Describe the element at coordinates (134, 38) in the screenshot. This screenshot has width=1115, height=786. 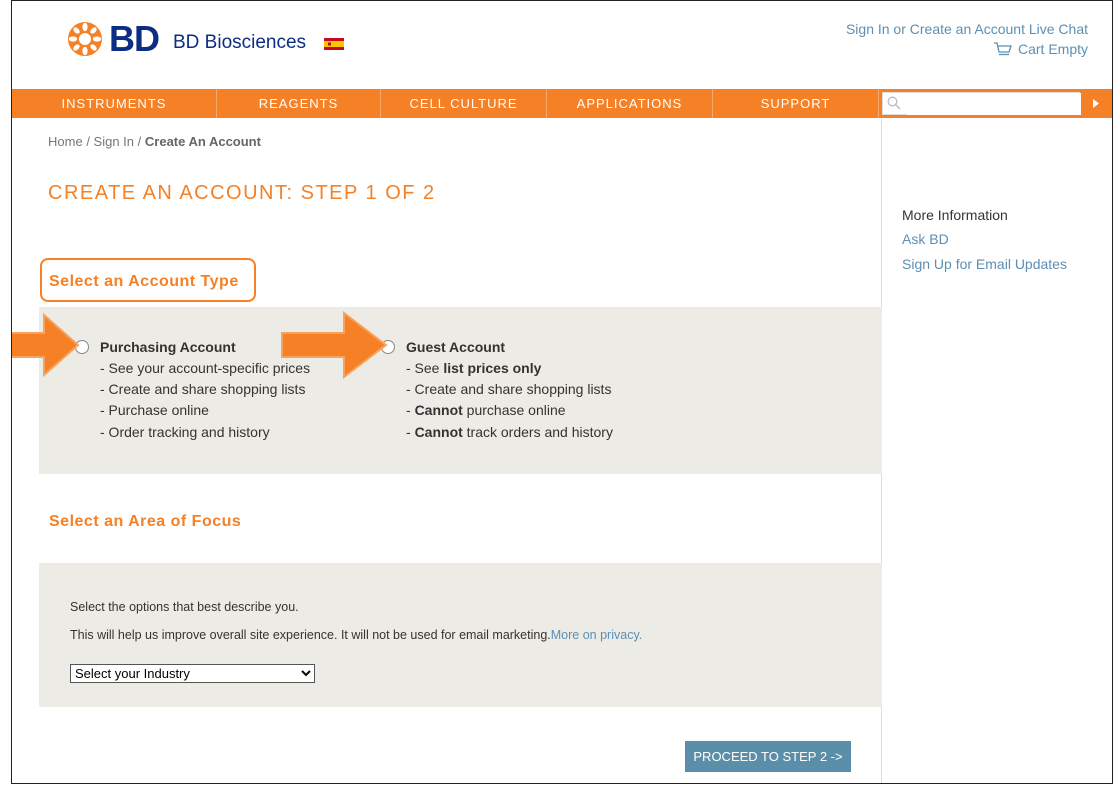
I see `logo-text: BD` at that location.